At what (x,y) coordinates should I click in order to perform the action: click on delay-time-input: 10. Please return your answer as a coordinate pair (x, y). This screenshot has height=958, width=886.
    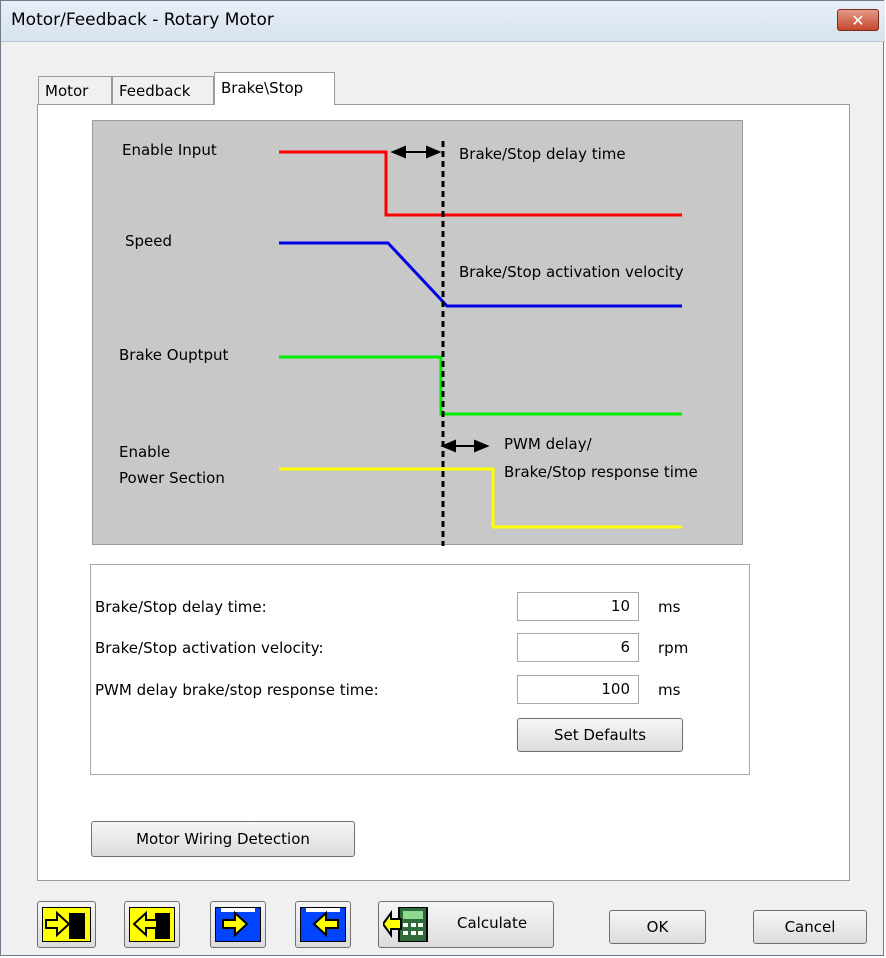
    Looking at the image, I should click on (578, 606).